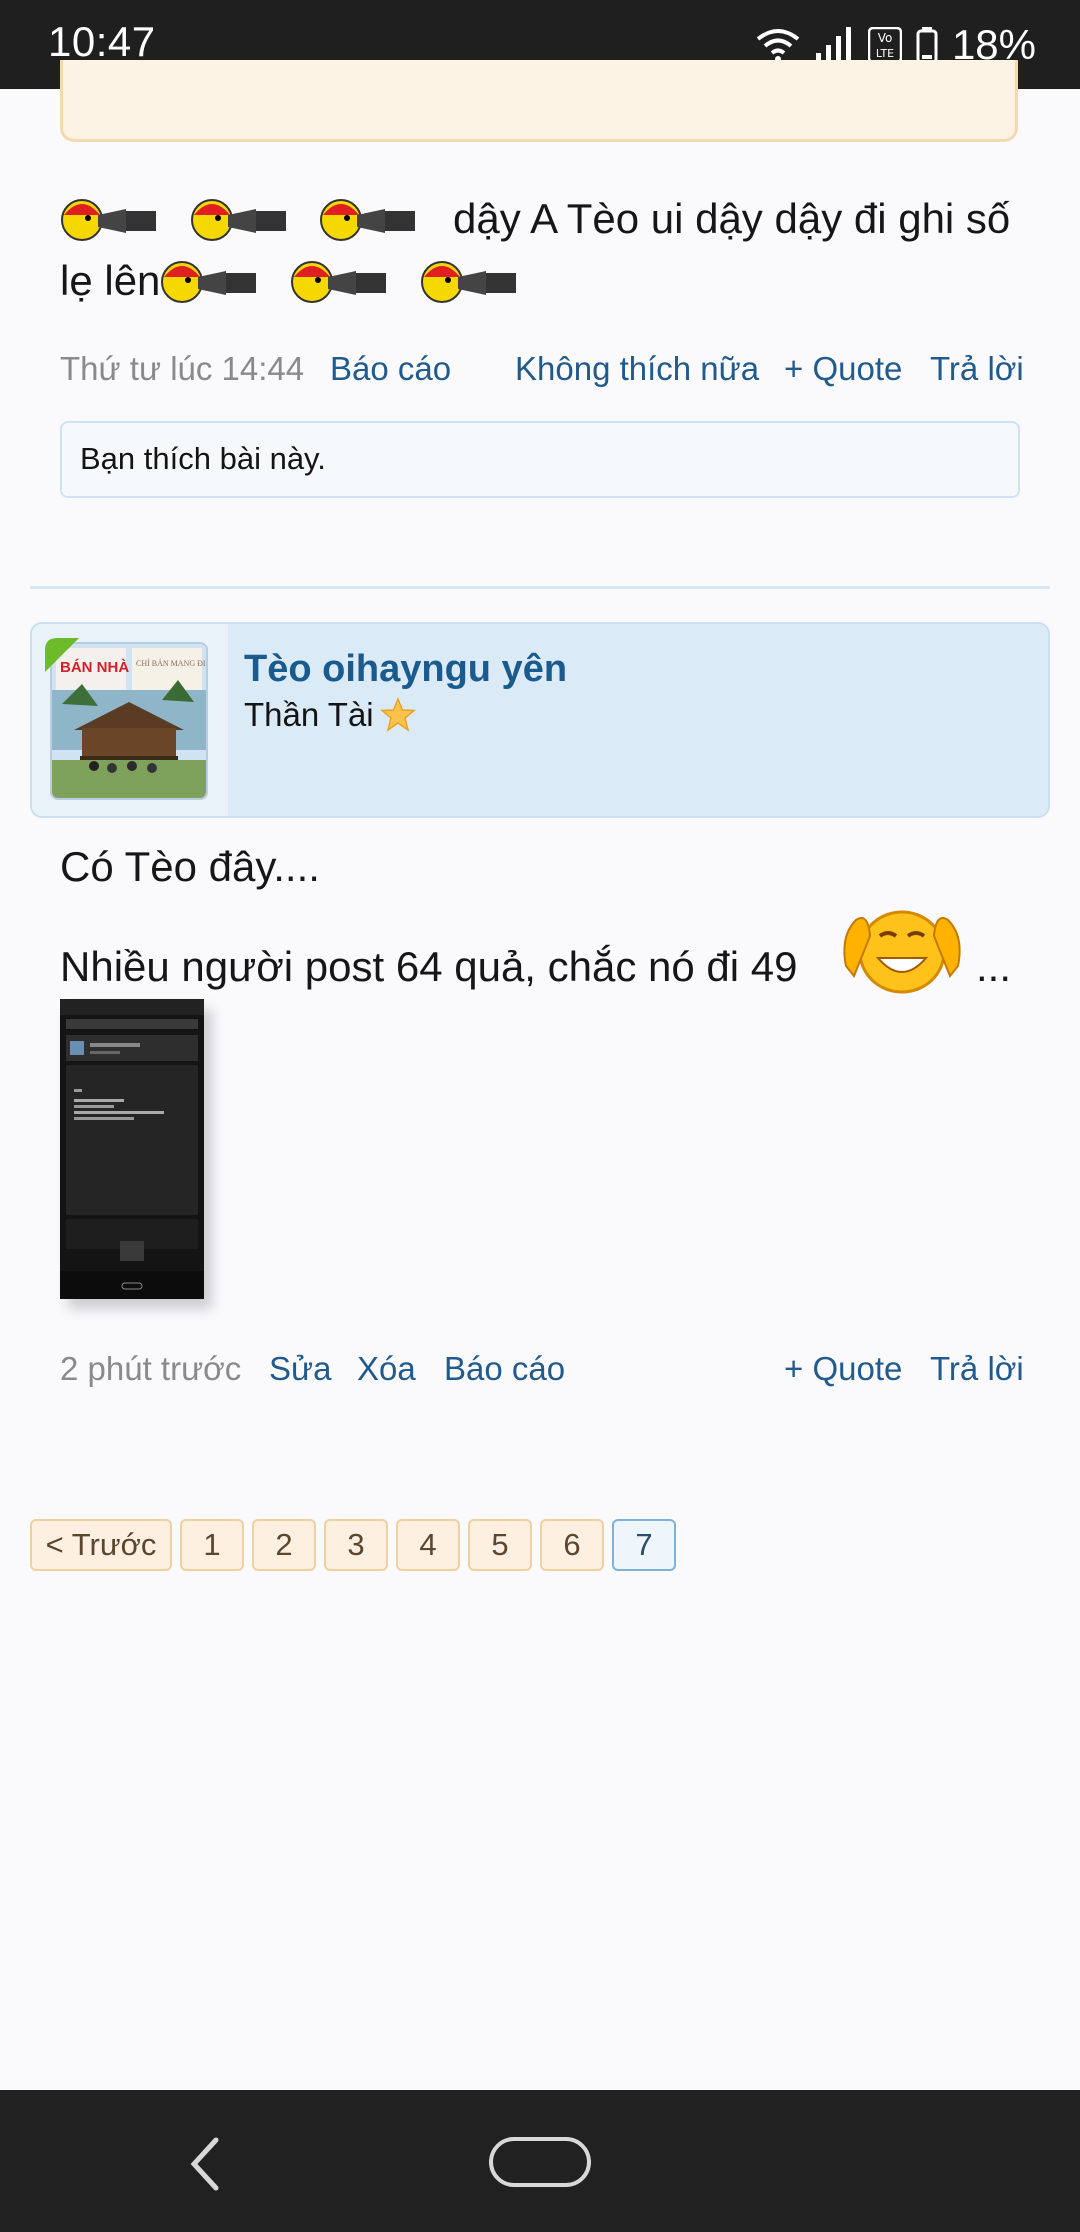  I want to click on post2-report-link: Báo cáo, so click(504, 1369).